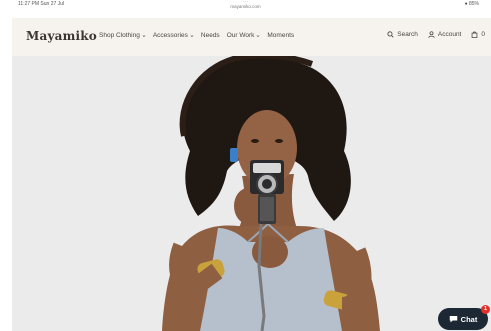 The width and height of the screenshot is (491, 331). I want to click on battery-indicator: ● 85%, so click(471, 4).